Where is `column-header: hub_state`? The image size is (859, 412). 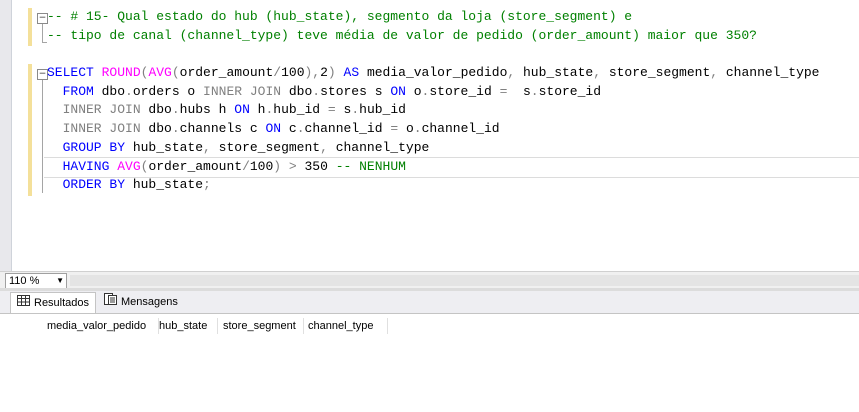 column-header: hub_state is located at coordinates (186, 326).